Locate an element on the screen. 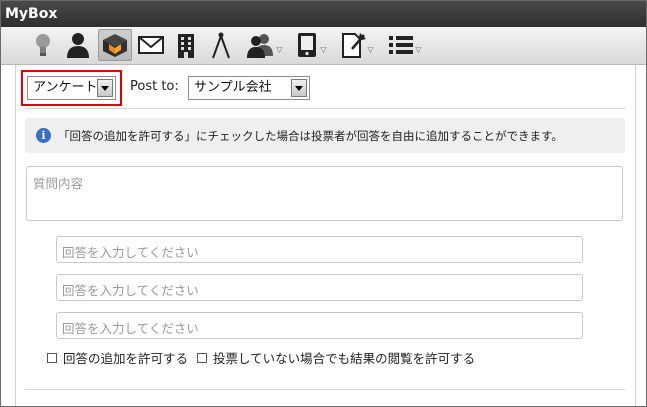 The image size is (647, 407). info-icon: i is located at coordinates (43, 135).